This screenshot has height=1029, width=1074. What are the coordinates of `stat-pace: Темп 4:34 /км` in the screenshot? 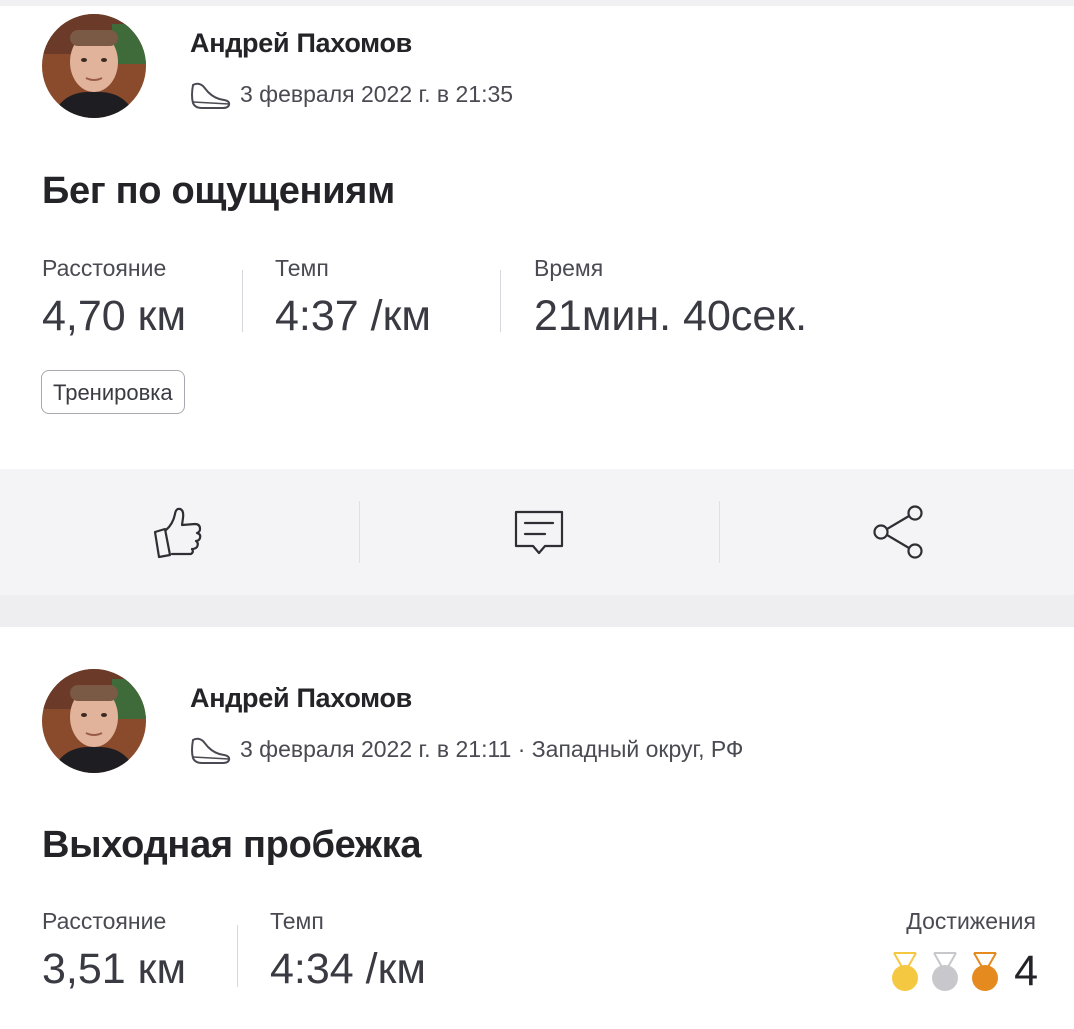 It's located at (348, 951).